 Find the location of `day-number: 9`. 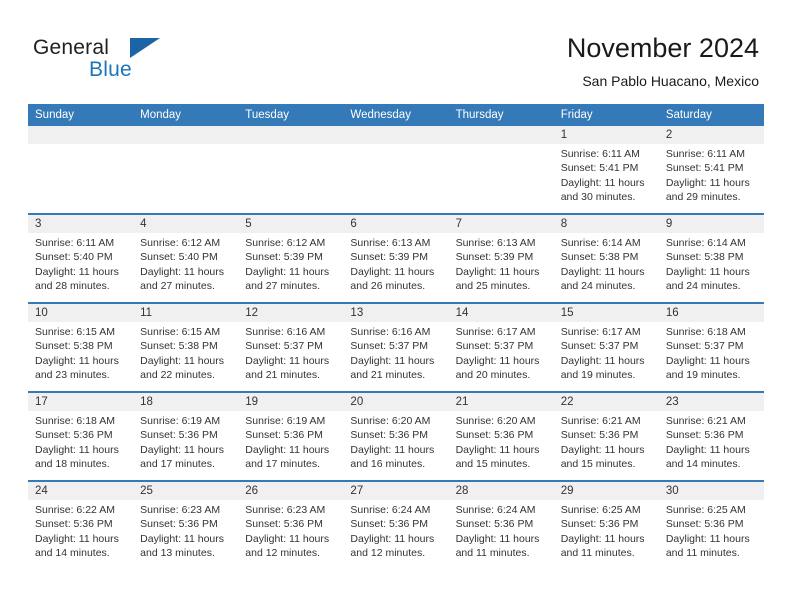

day-number: 9 is located at coordinates (711, 224).